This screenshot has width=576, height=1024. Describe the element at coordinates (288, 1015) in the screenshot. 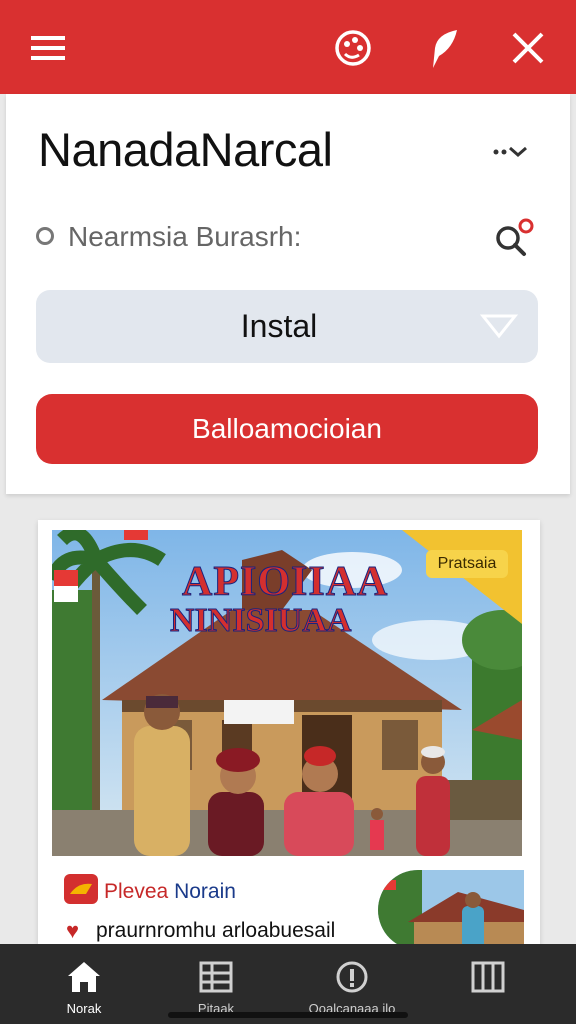

I see `home-indicator` at that location.